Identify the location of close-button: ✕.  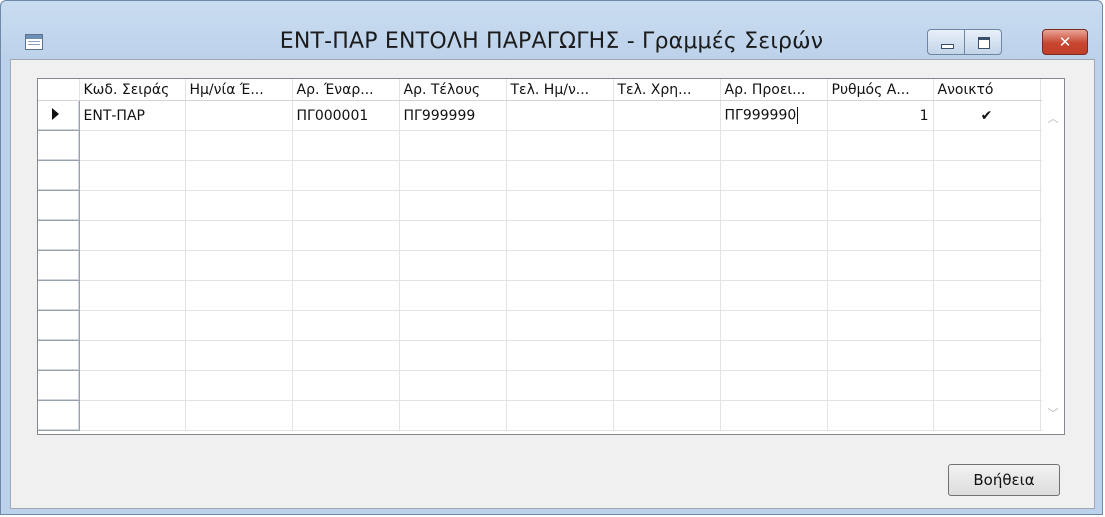
(1065, 42).